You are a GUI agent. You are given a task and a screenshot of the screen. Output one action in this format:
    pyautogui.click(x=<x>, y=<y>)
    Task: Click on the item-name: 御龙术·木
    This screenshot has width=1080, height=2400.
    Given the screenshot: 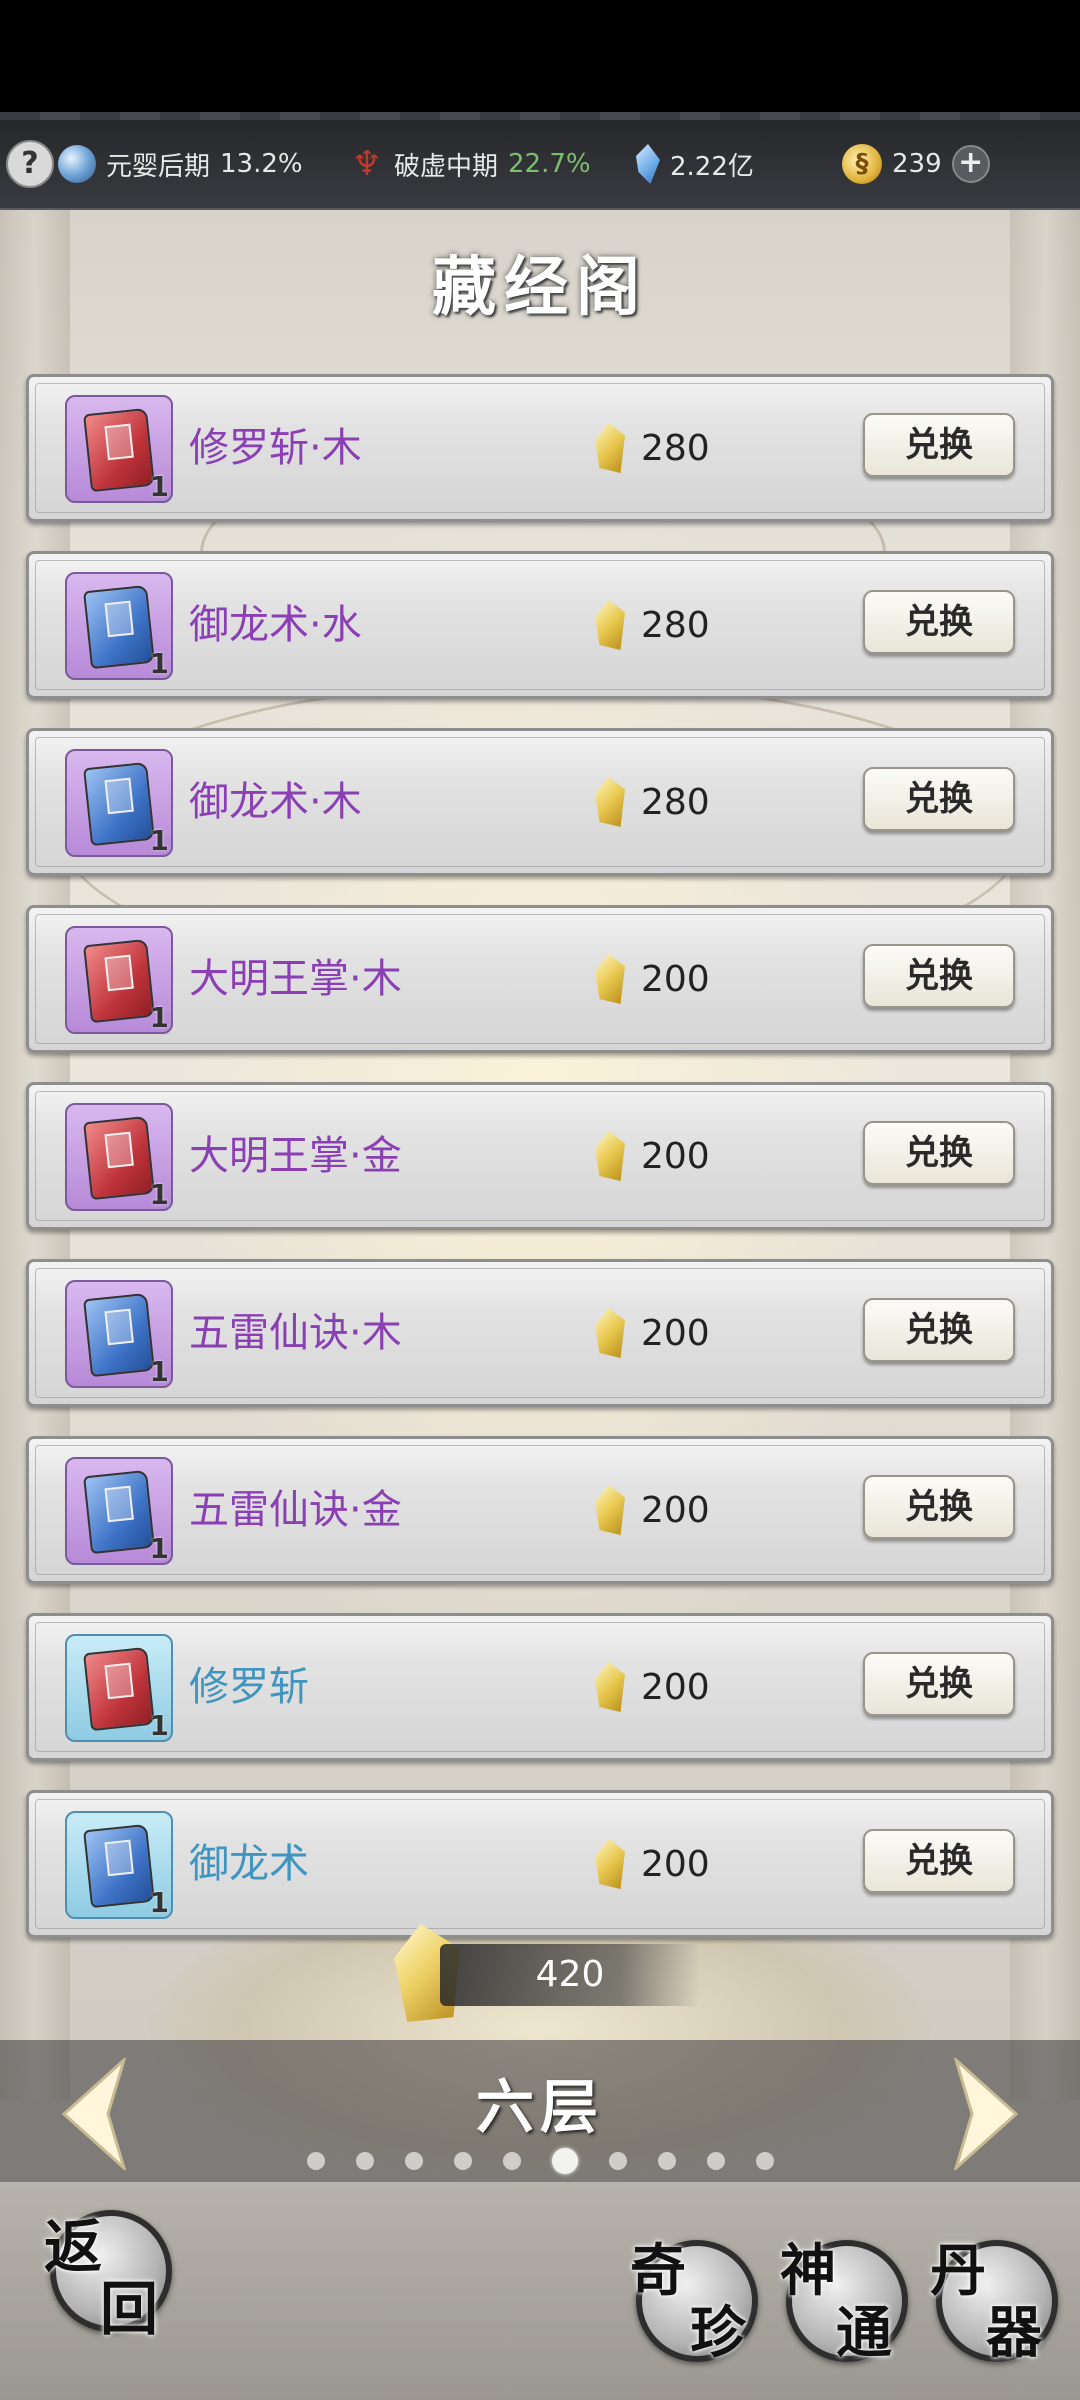 What is the action you would take?
    pyautogui.click(x=275, y=802)
    